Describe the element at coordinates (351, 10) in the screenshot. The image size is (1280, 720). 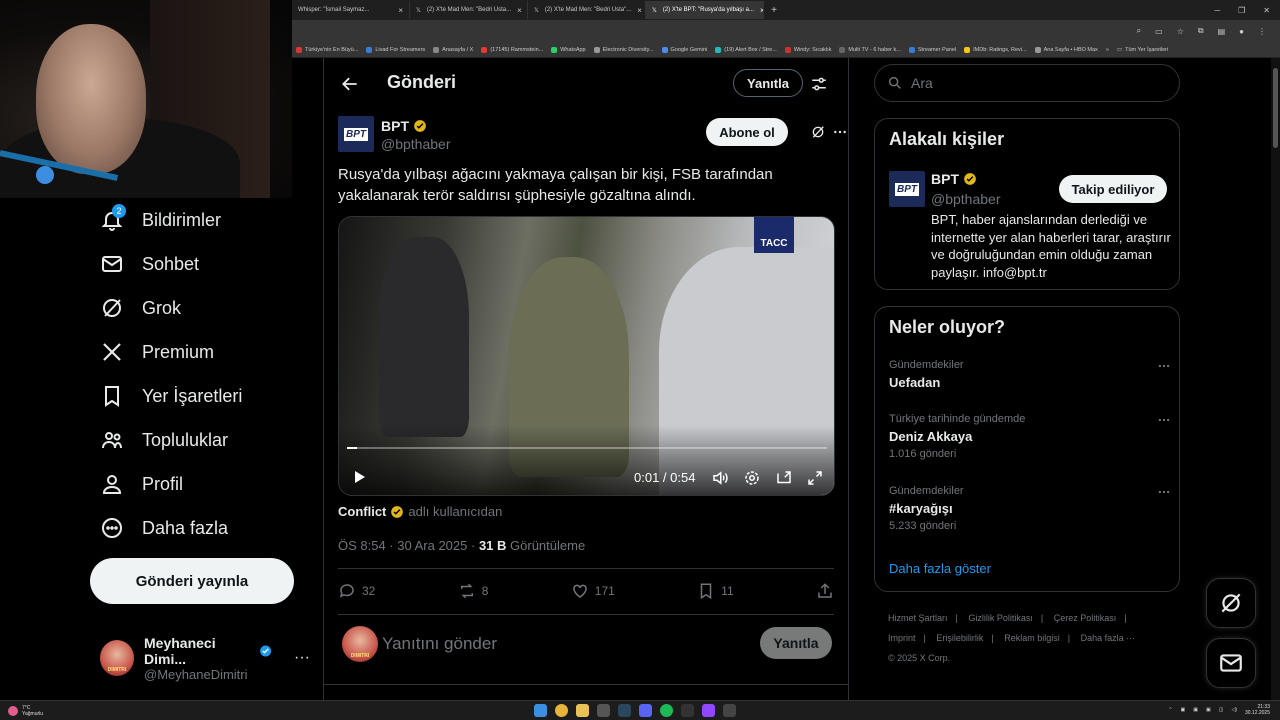
I see `browser-tab: Whisper: "İsmail Saymaz... ×` at that location.